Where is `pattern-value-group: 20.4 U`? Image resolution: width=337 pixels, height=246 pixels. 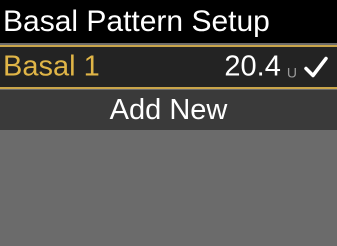 pattern-value-group: 20.4 U is located at coordinates (276, 66).